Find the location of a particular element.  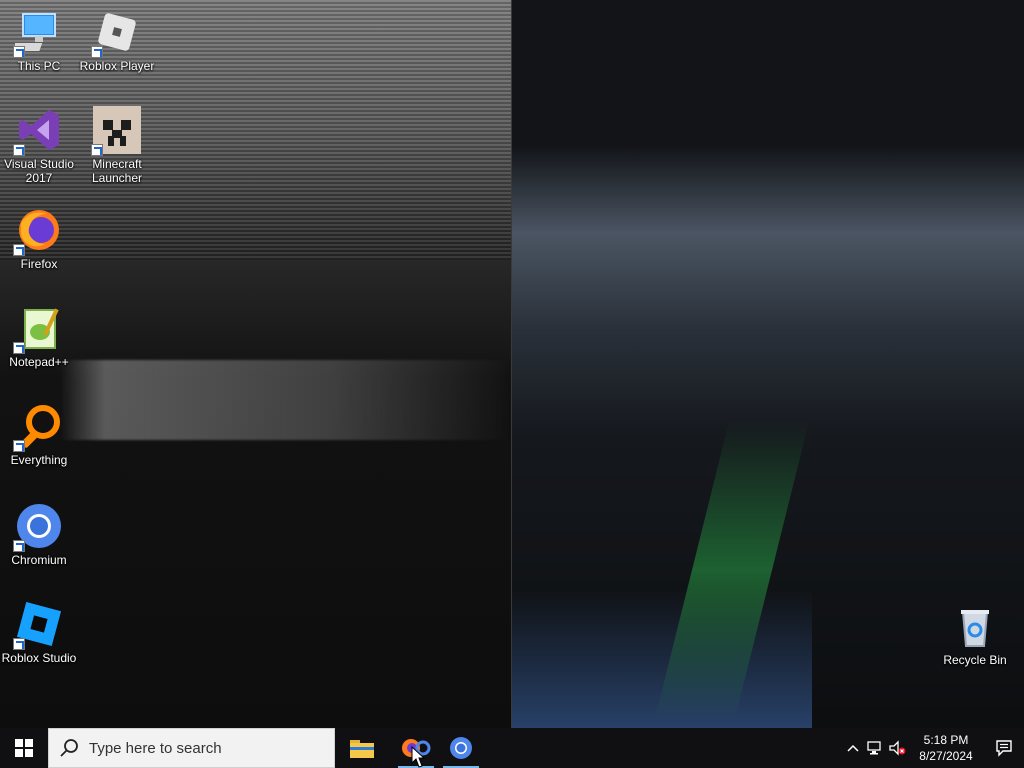

taskbar-file-explorer is located at coordinates (362, 748).